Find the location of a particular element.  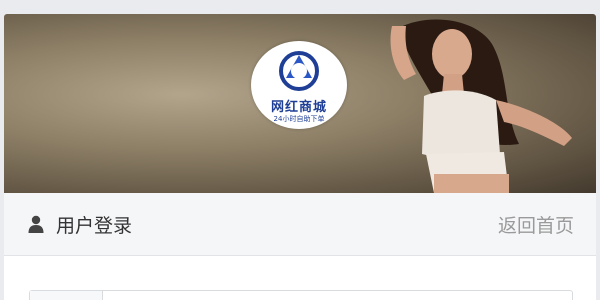

logo-ring-icon is located at coordinates (299, 71).